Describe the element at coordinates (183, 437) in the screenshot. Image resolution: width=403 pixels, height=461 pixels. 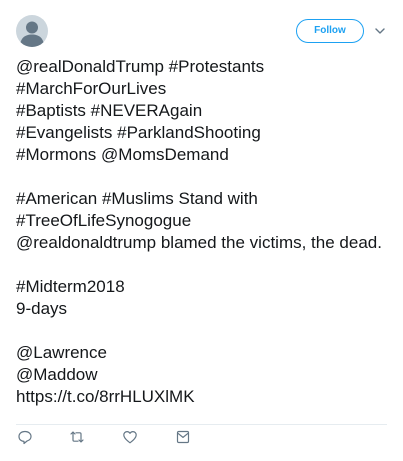
I see `envelope-icon` at that location.